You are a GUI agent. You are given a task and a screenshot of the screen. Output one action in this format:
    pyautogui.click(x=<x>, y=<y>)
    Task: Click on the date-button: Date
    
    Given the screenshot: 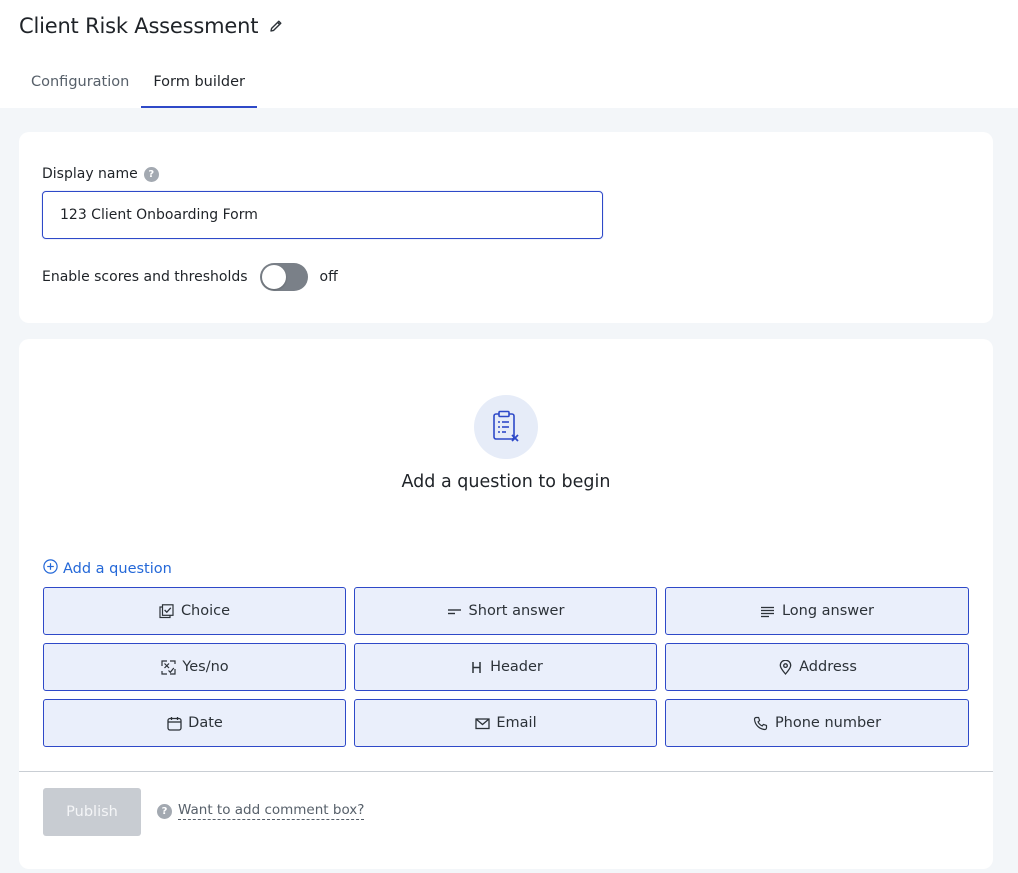 What is the action you would take?
    pyautogui.click(x=194, y=723)
    